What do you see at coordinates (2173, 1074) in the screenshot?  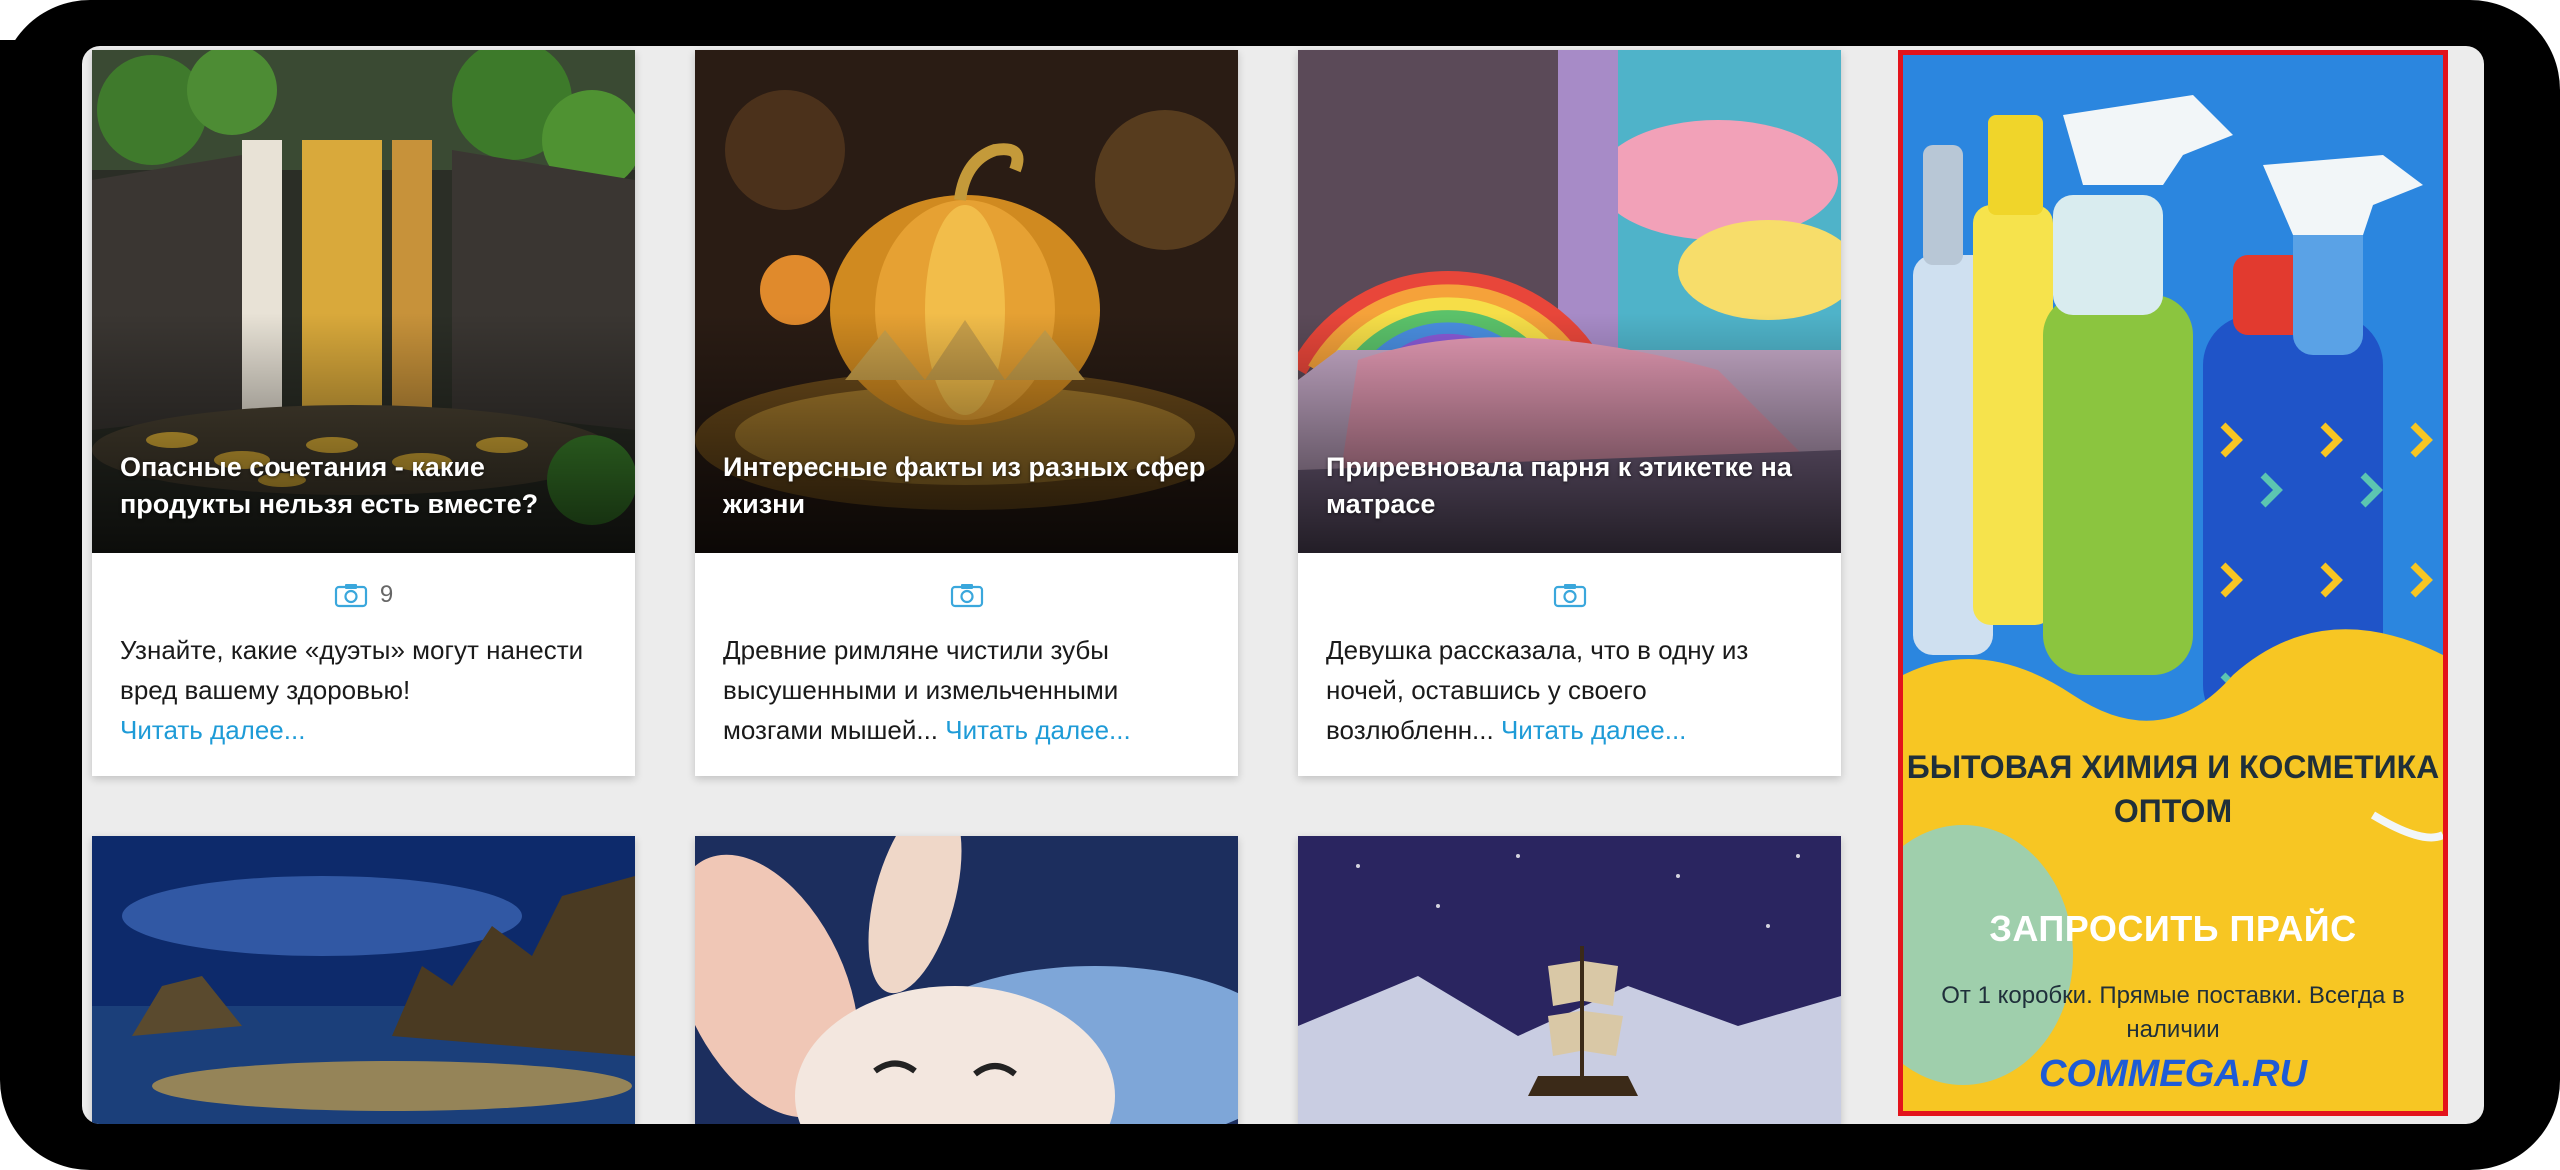 I see `ad-site-link: COMMEGA.RU` at bounding box center [2173, 1074].